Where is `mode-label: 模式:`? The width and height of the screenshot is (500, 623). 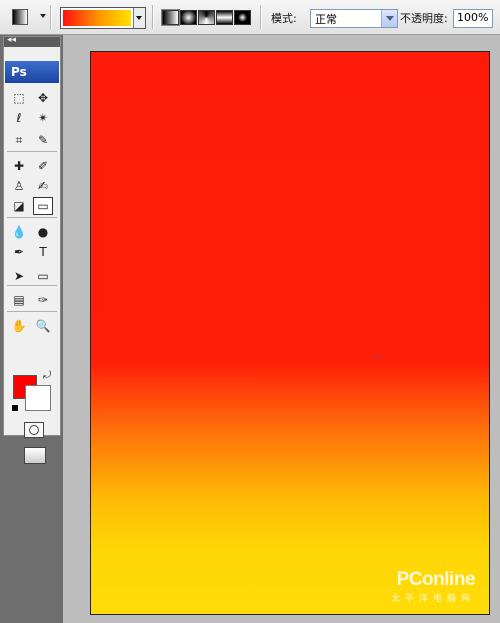
mode-label: 模式: is located at coordinates (284, 18).